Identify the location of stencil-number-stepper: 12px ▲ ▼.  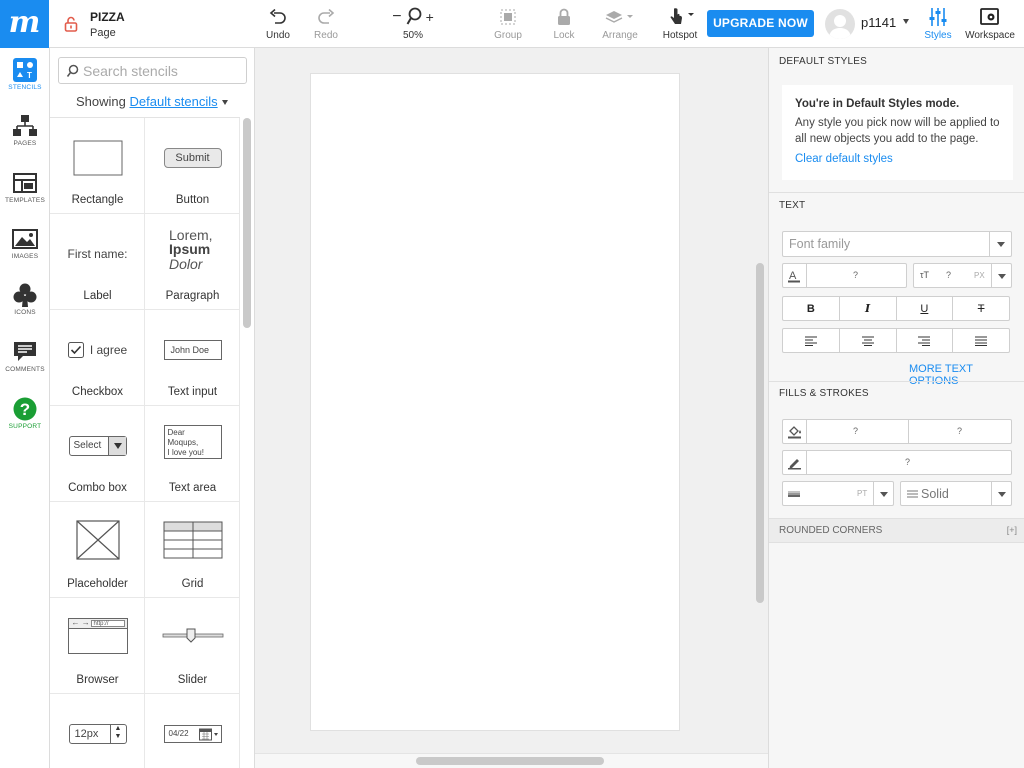
(97, 731).